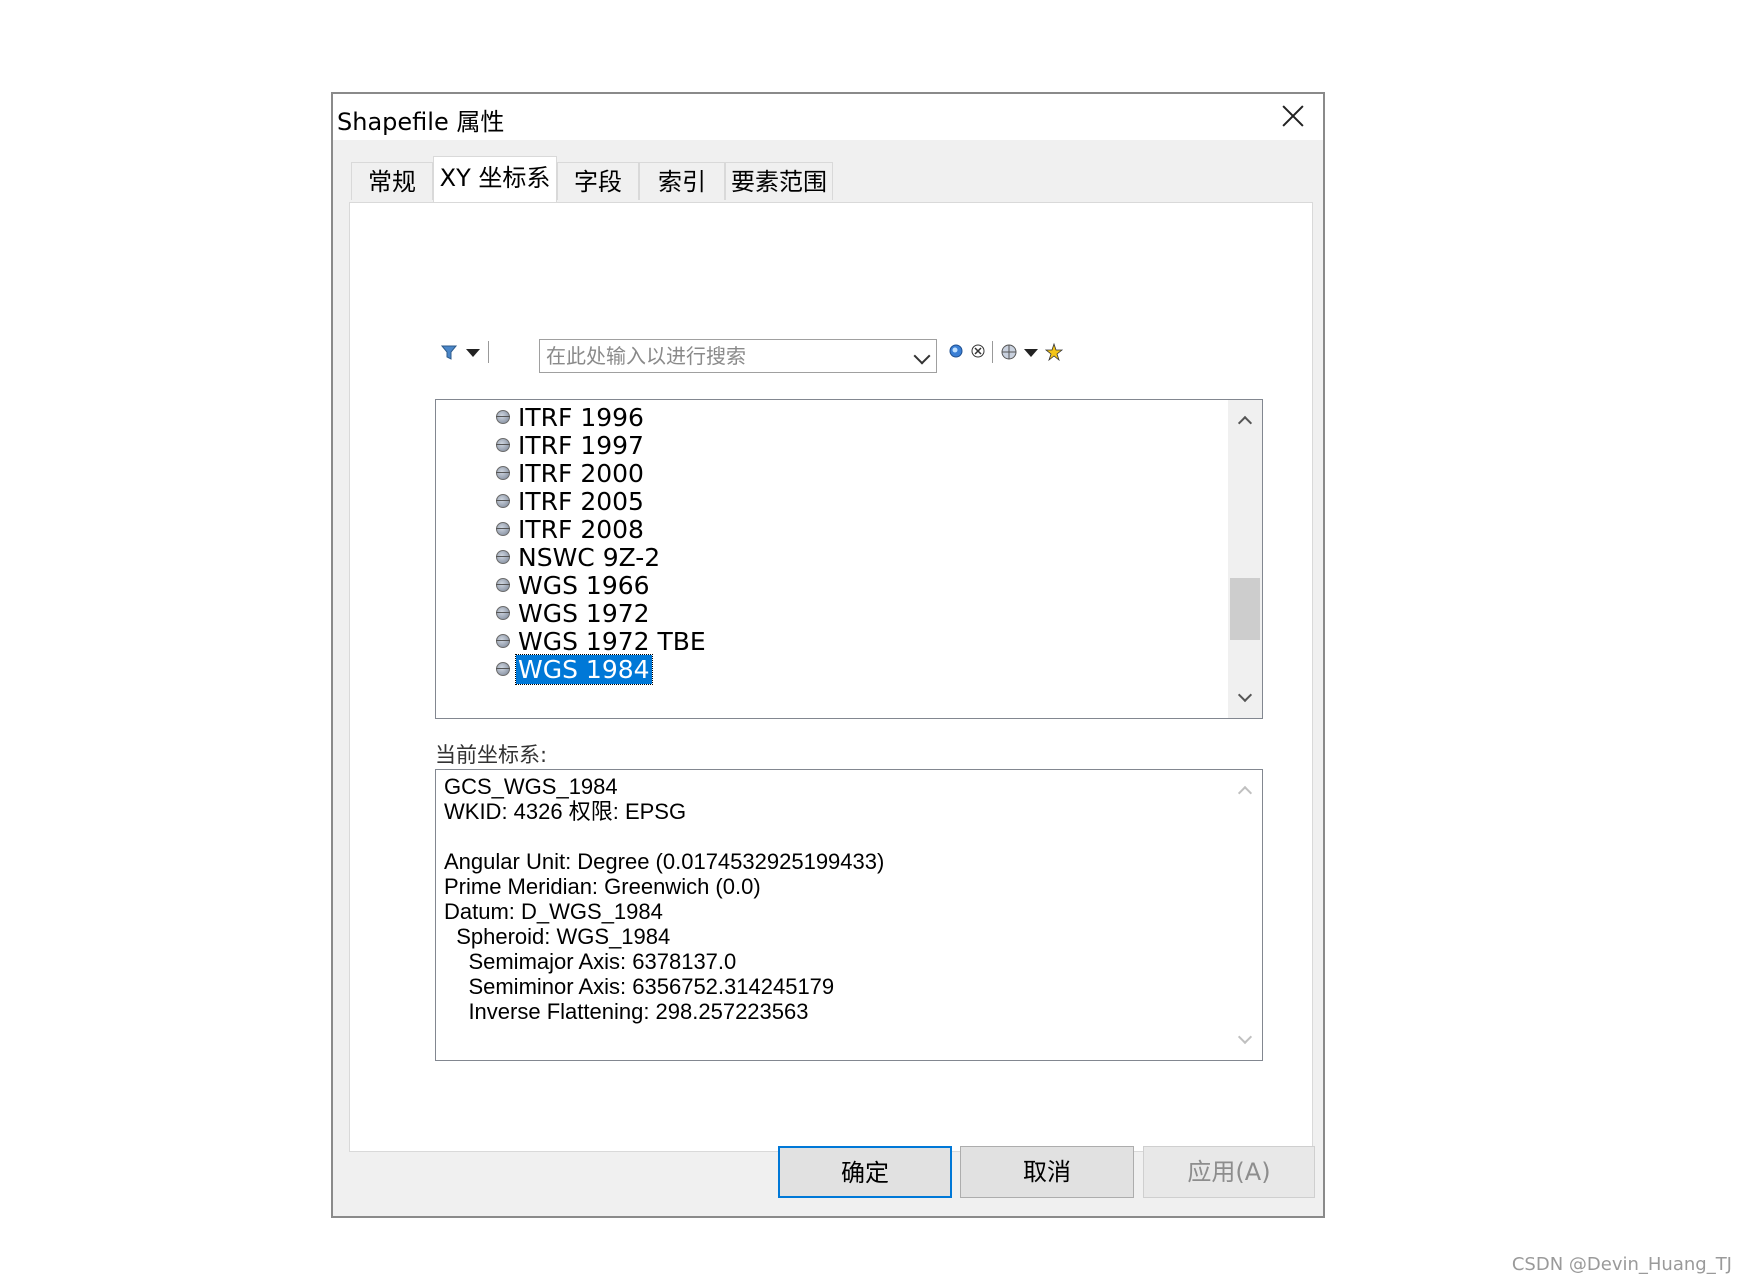 The height and width of the screenshot is (1284, 1742). Describe the element at coordinates (828, 117) in the screenshot. I see `title-bar: Shapefile 属性` at that location.